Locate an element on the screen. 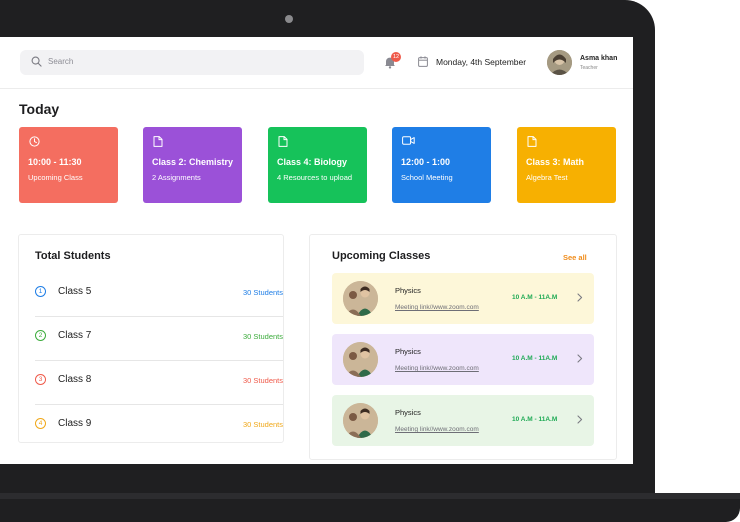  class-name: Class 7 is located at coordinates (75, 335).